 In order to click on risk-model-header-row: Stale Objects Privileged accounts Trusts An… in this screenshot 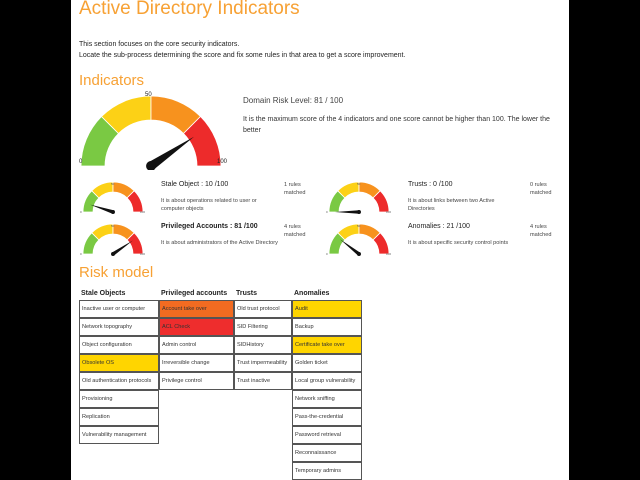, I will do `click(220, 293)`.